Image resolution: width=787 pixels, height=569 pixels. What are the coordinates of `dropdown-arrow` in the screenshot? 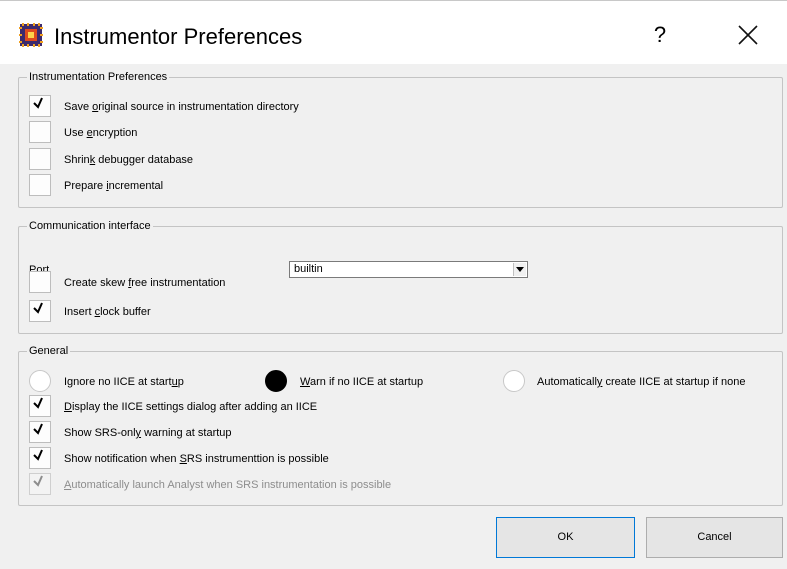 It's located at (519, 269).